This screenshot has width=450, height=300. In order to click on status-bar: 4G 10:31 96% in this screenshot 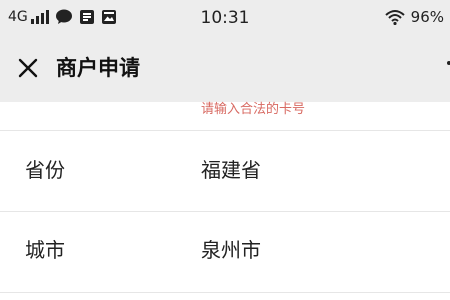, I will do `click(225, 18)`.